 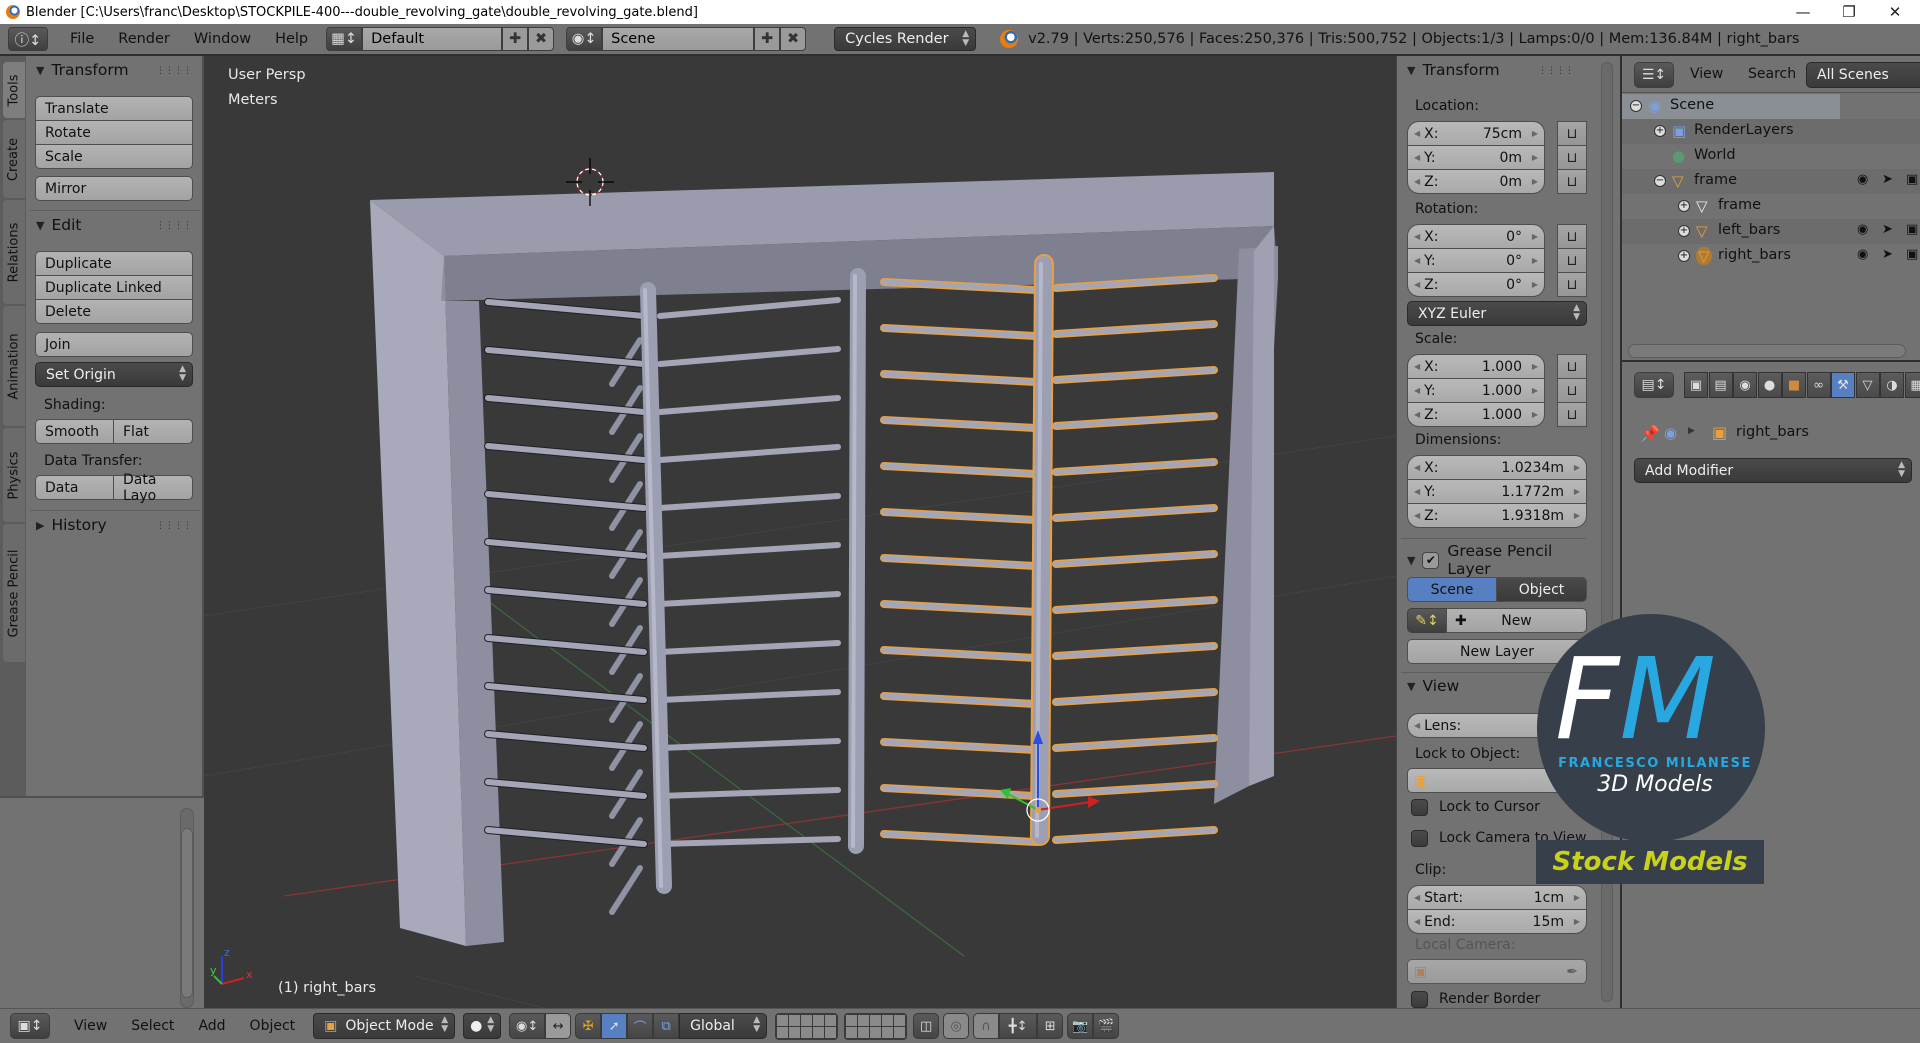 I want to click on pin-icon: 📌, so click(x=1650, y=433).